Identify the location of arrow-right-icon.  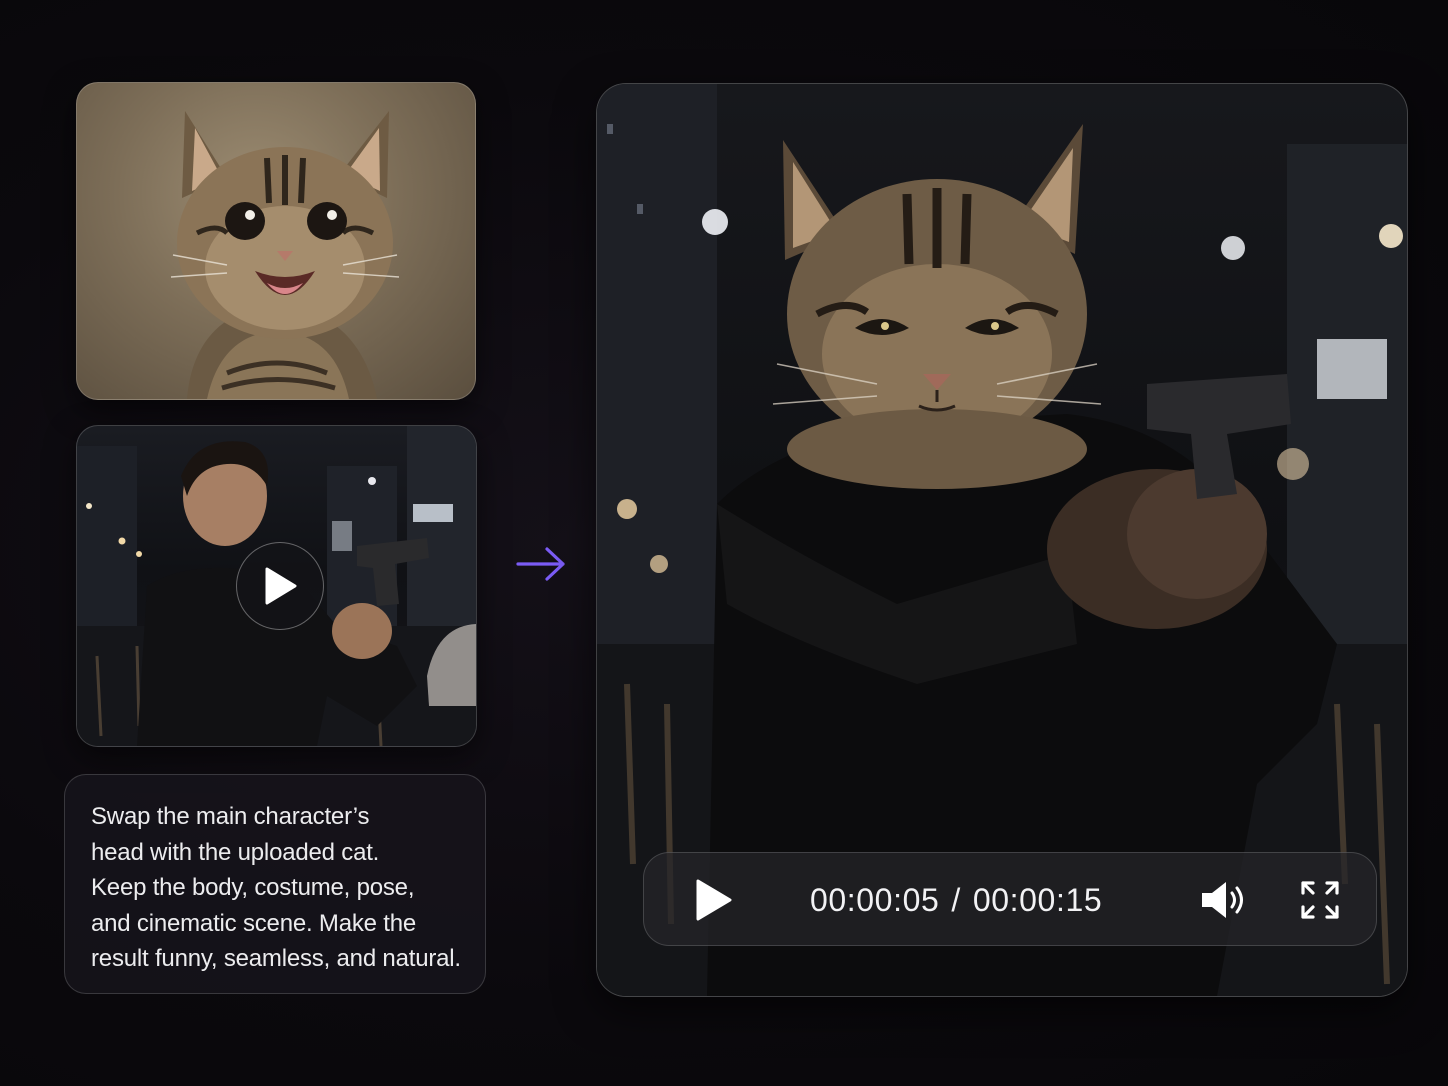
(540, 564).